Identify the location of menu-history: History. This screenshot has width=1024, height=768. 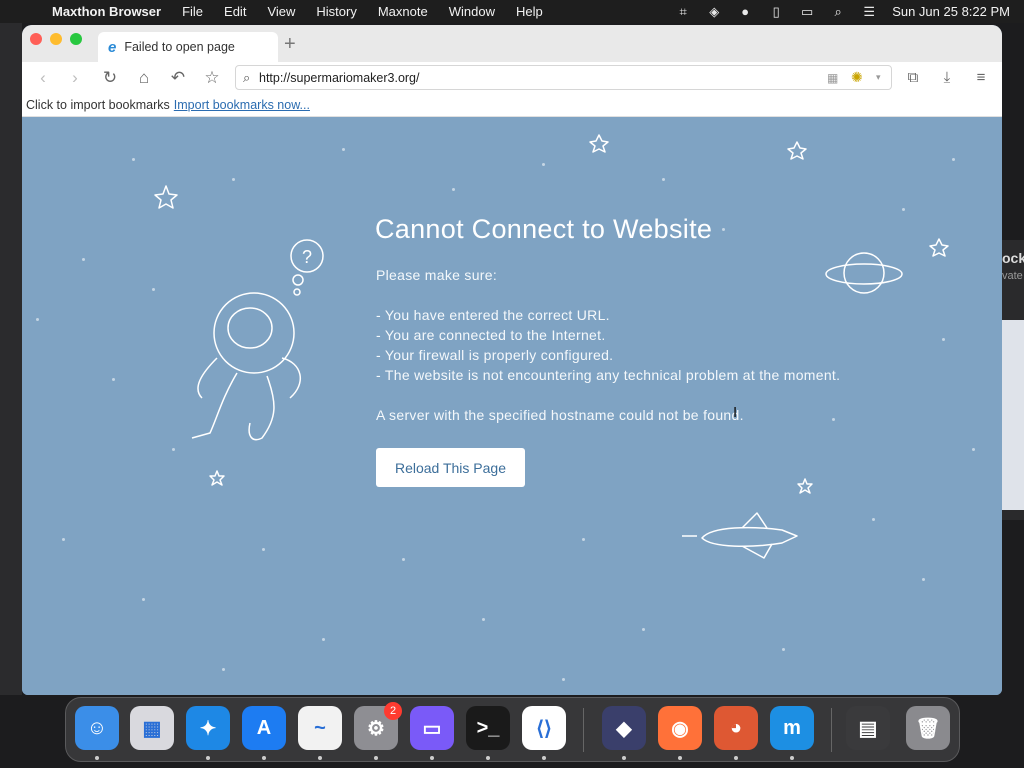
(336, 11).